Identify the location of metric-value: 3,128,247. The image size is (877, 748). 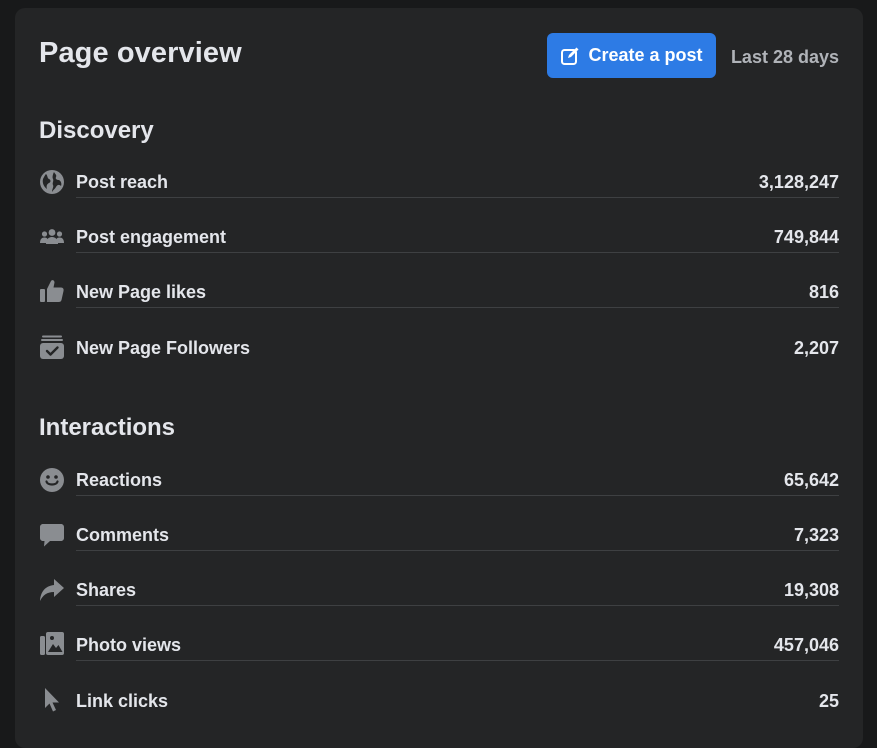
(798, 182).